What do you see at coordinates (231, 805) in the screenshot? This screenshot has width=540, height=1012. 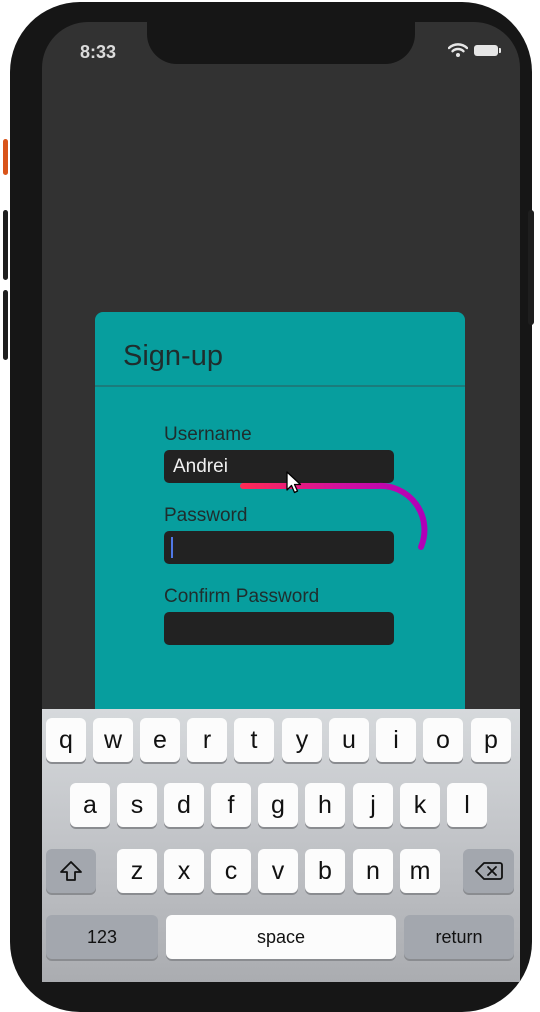 I see `key-f: f` at bounding box center [231, 805].